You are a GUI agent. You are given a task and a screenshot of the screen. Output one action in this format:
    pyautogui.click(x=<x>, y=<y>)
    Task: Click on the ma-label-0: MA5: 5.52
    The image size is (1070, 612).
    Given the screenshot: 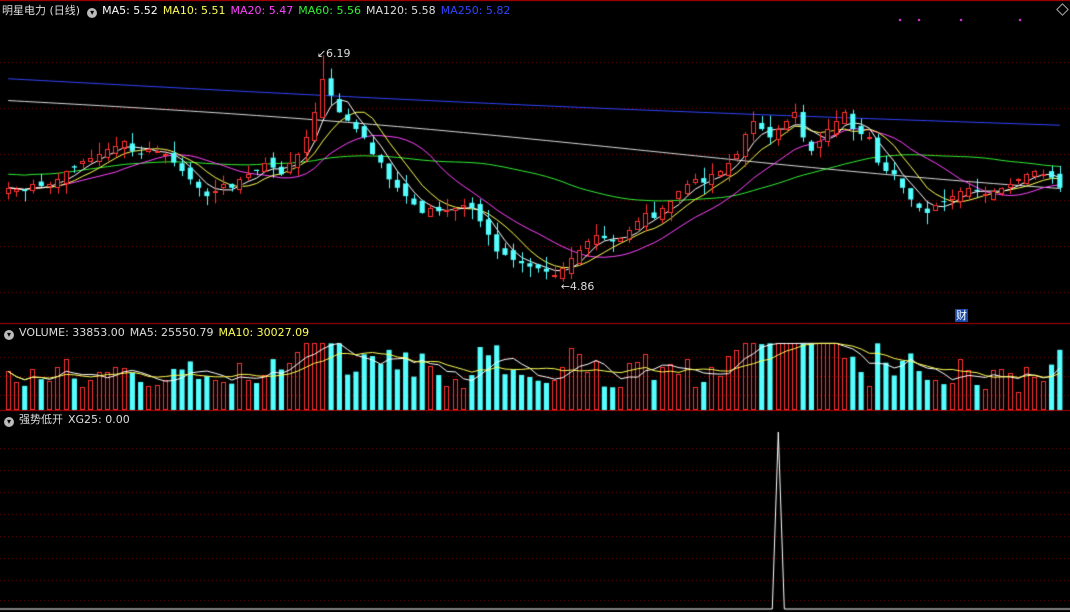 What is the action you would take?
    pyautogui.click(x=130, y=10)
    